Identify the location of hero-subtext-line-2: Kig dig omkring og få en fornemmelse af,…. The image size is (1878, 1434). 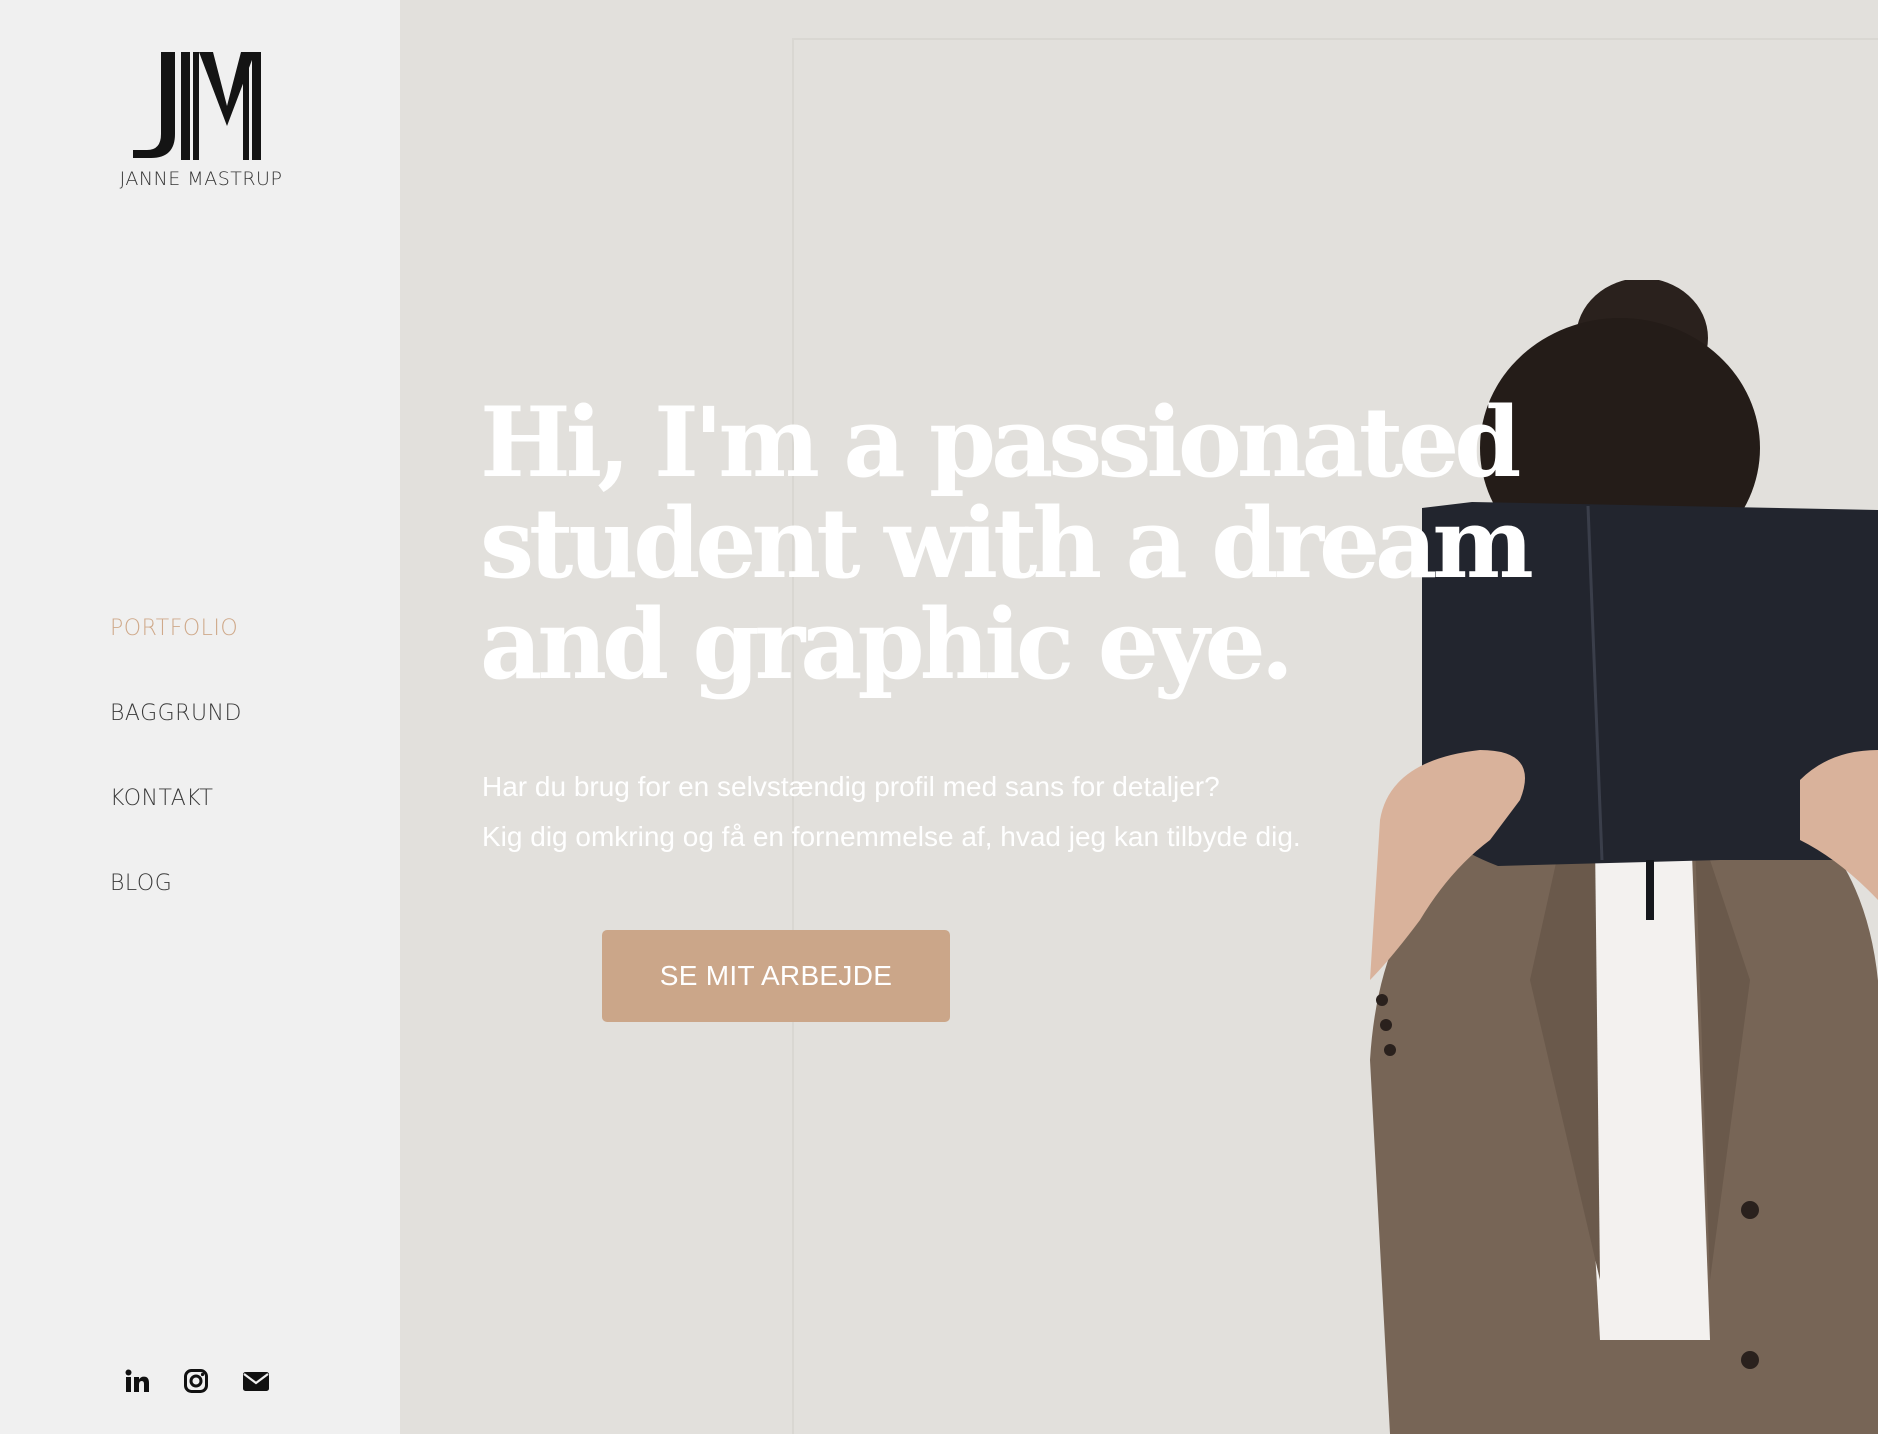
(891, 836).